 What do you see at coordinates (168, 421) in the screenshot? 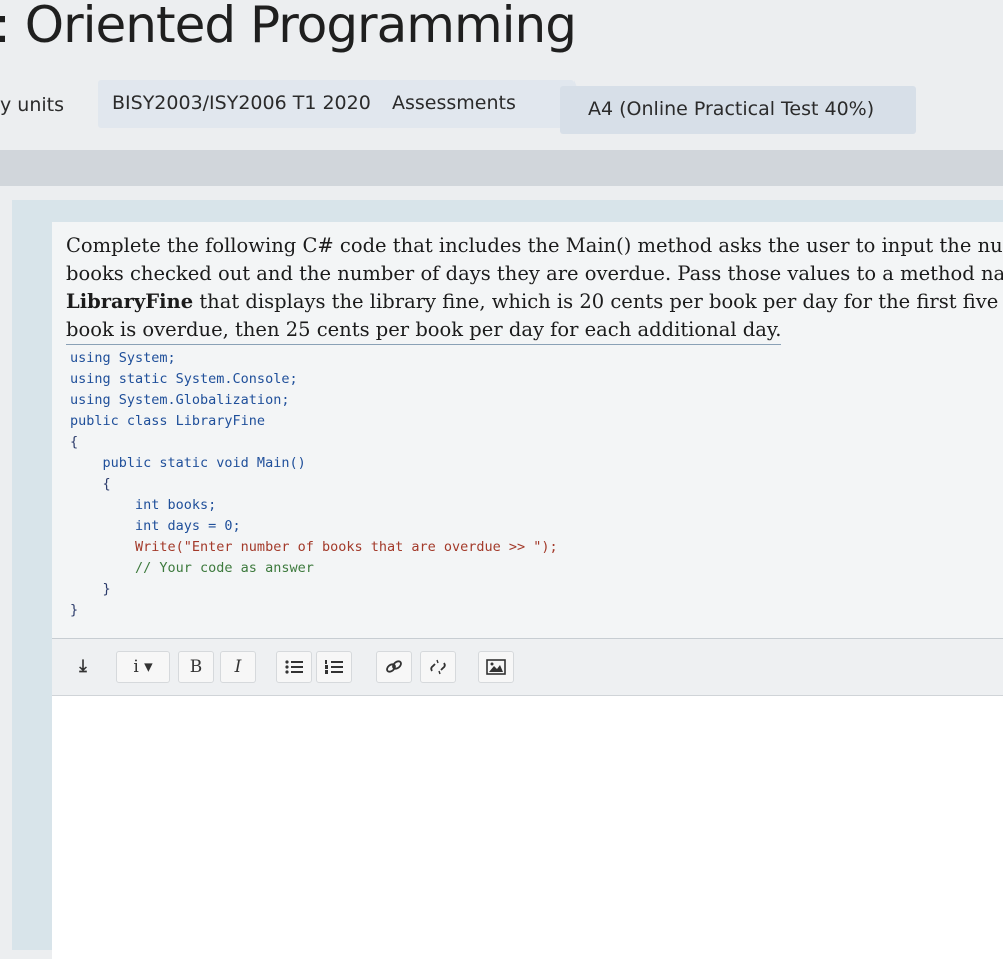
I see `code-line: public class LibraryFine` at bounding box center [168, 421].